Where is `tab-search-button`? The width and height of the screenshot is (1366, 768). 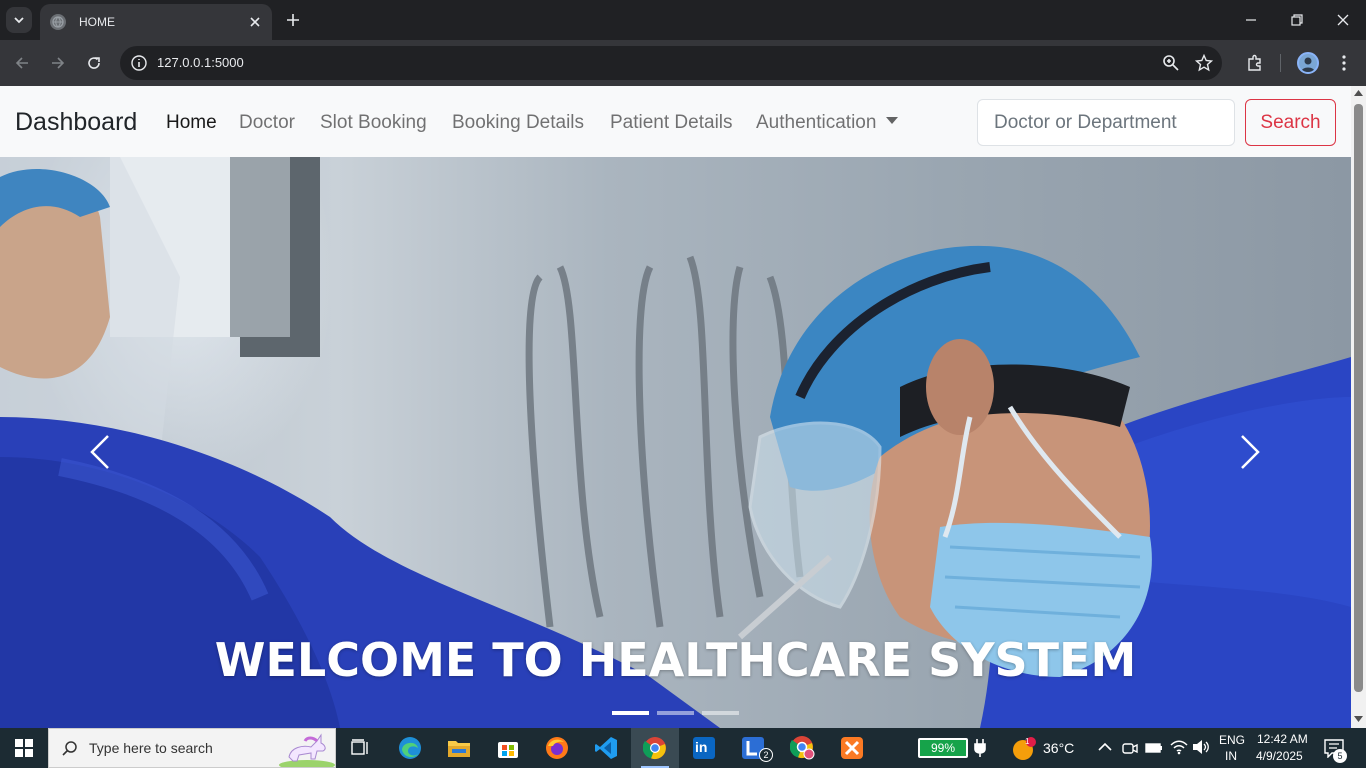 tab-search-button is located at coordinates (19, 20).